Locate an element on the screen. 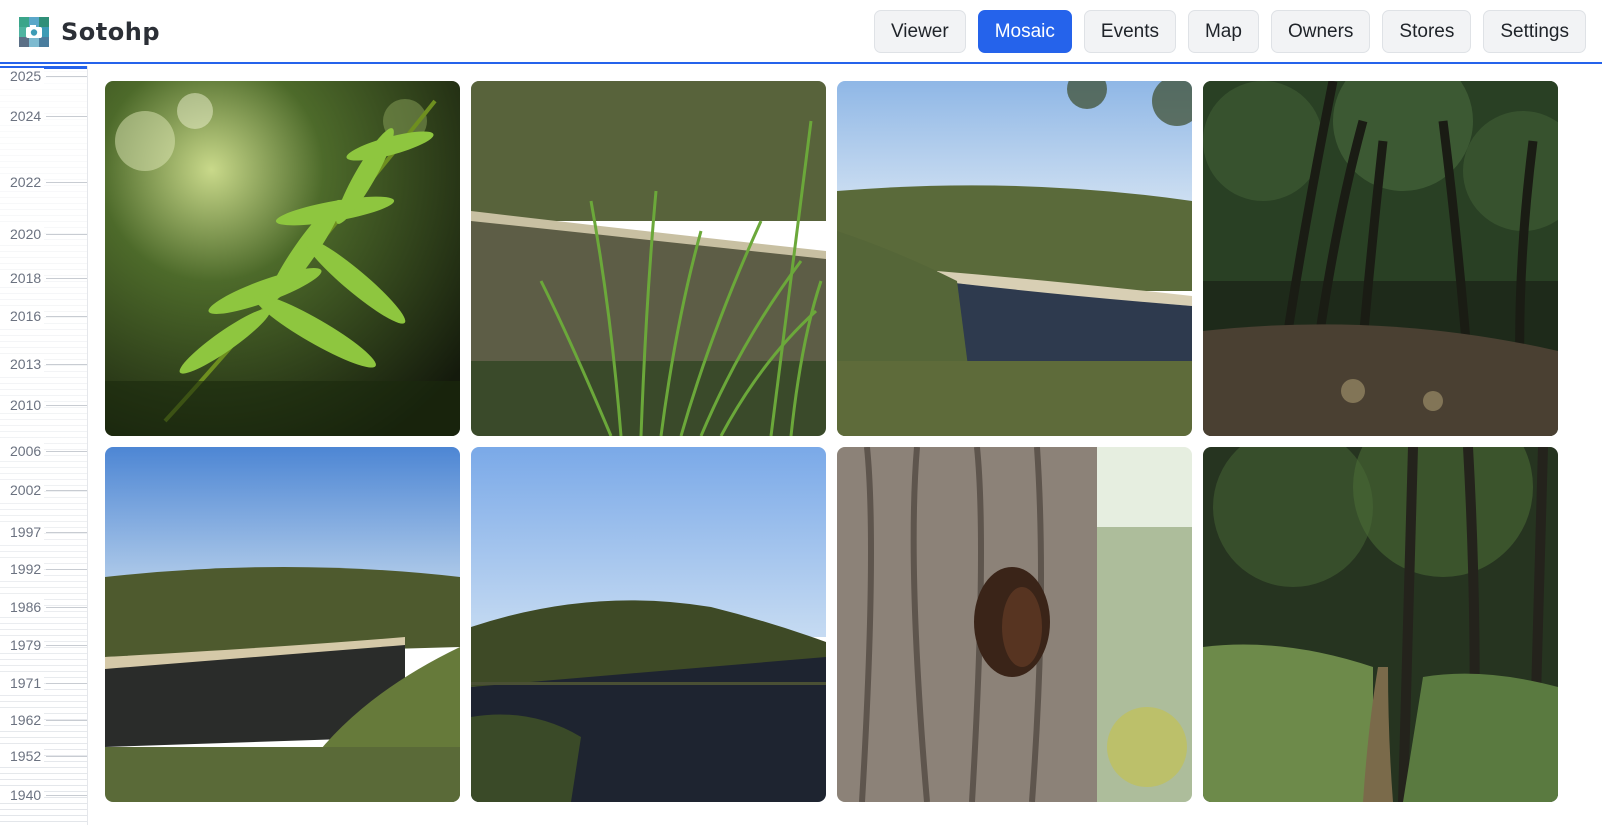  forest-path-photo is located at coordinates (1380, 258).